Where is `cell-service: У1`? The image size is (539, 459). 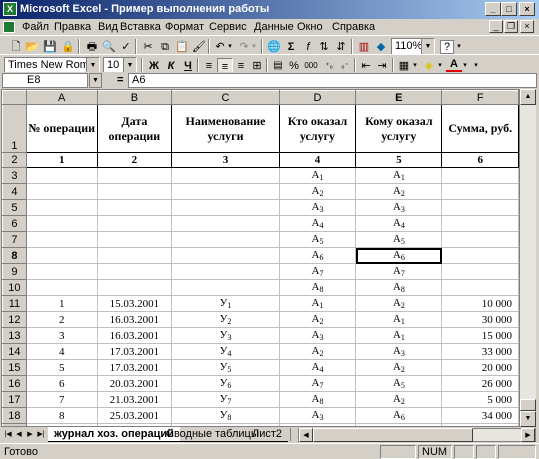
cell-service: У1 is located at coordinates (225, 303).